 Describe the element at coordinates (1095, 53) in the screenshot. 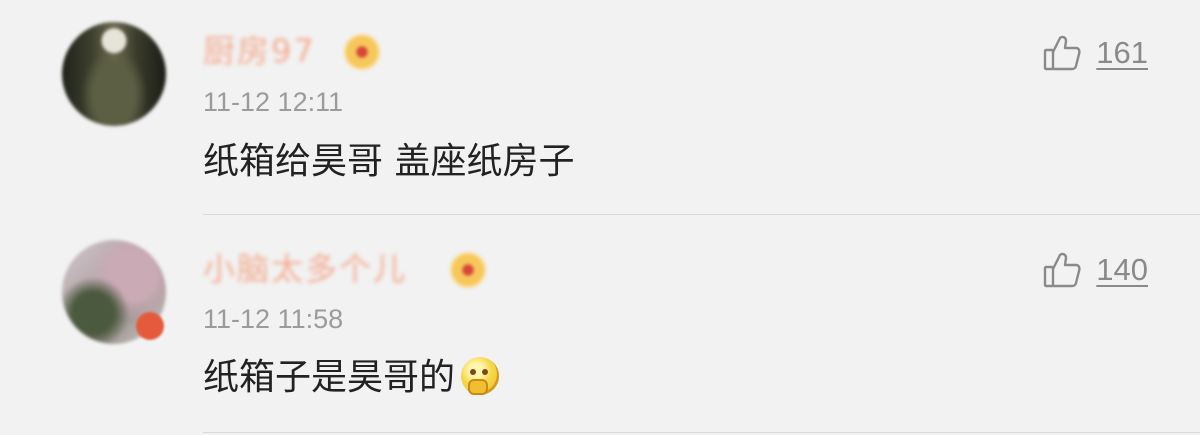

I see `like-button: 161` at that location.